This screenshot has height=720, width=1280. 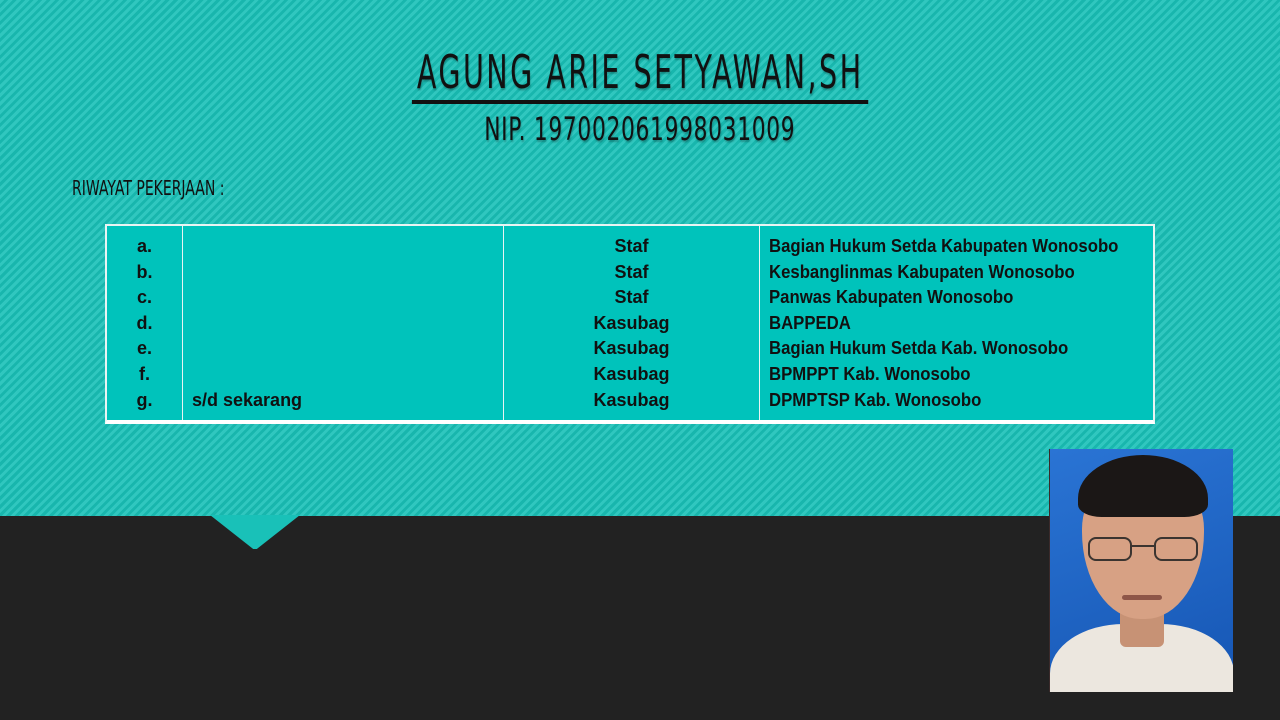 I want to click on glasses-icon, so click(x=1143, y=550).